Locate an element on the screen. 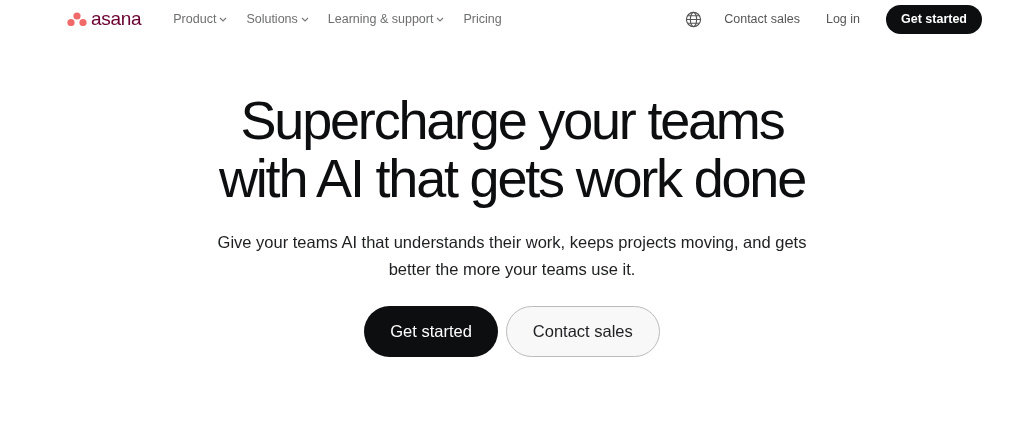  nav-link: Product is located at coordinates (200, 19).